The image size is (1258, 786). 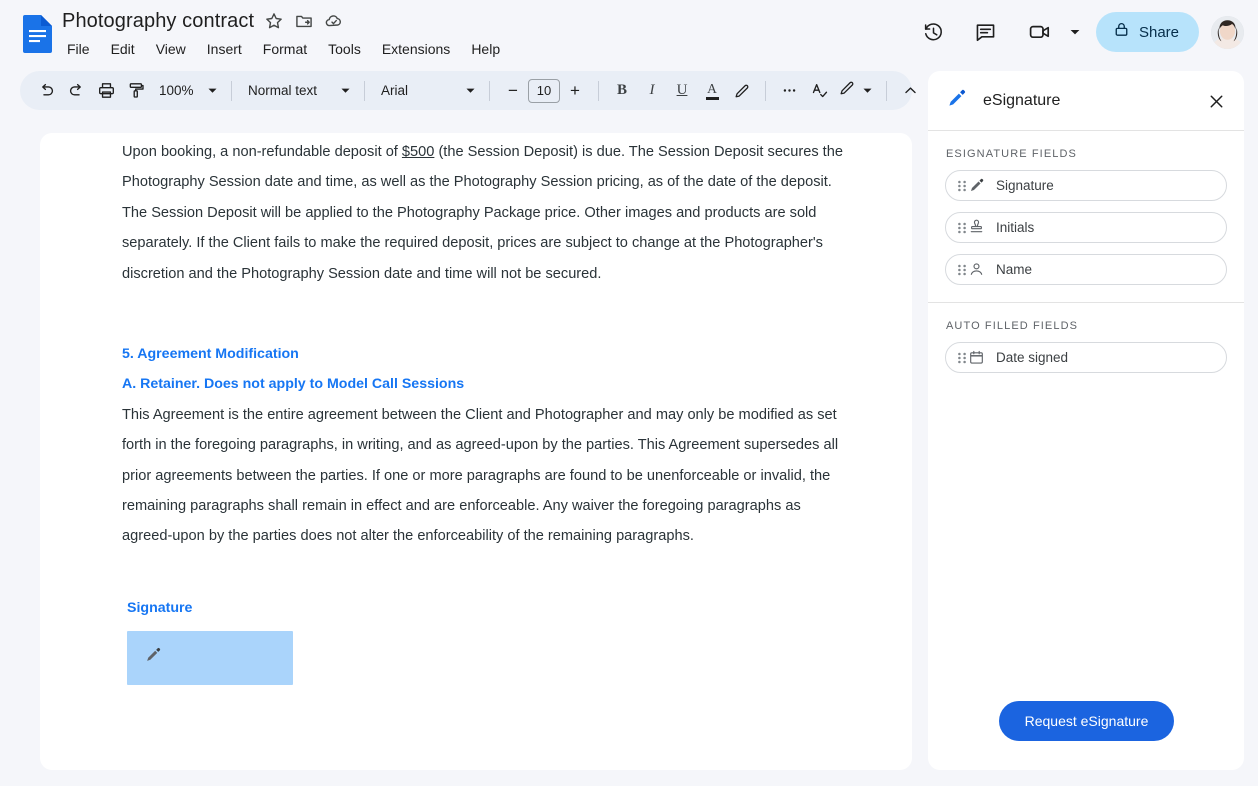 I want to click on collapse-toolbar-icon, so click(x=910, y=91).